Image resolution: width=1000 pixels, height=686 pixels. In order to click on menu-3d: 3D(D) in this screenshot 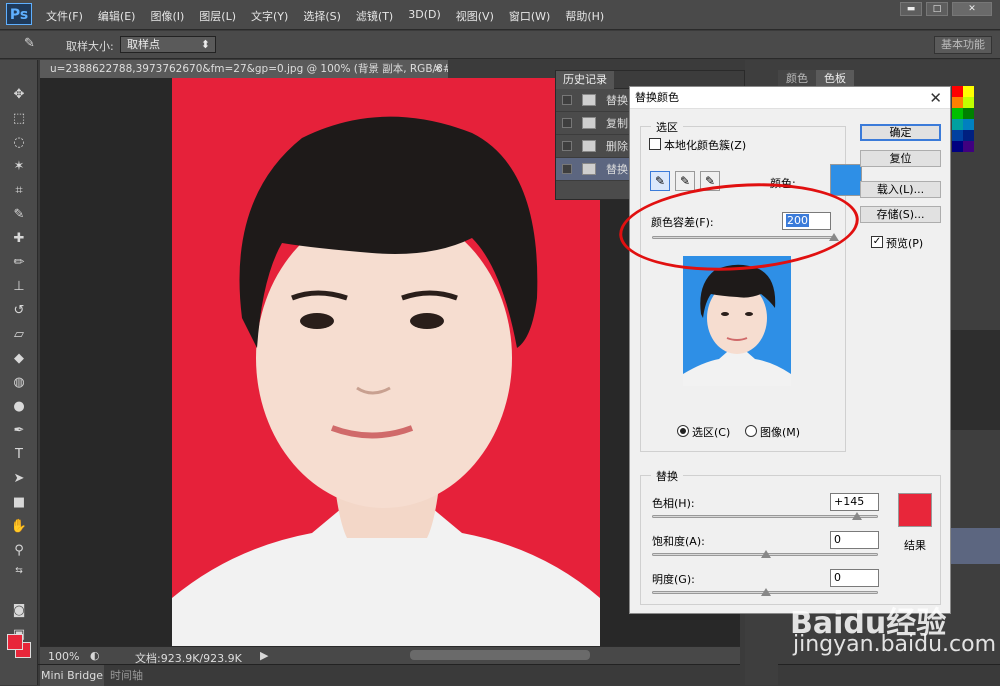, I will do `click(424, 16)`.